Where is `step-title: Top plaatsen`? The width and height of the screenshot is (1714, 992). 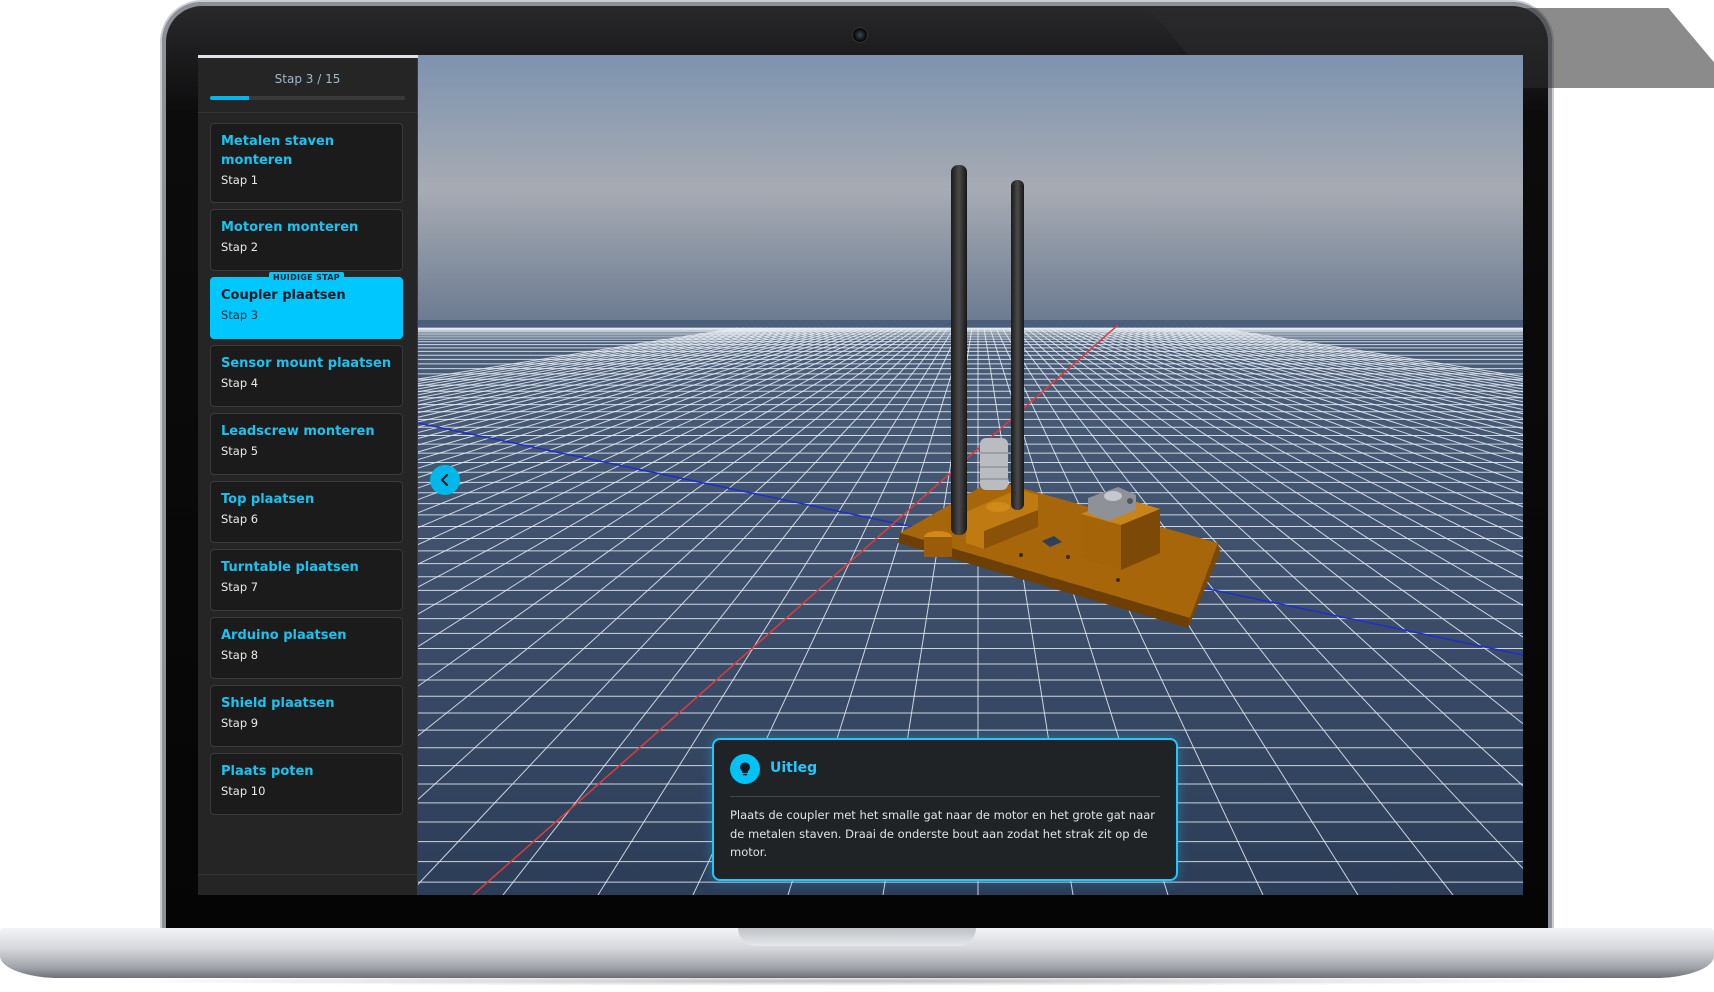 step-title: Top plaatsen is located at coordinates (268, 499).